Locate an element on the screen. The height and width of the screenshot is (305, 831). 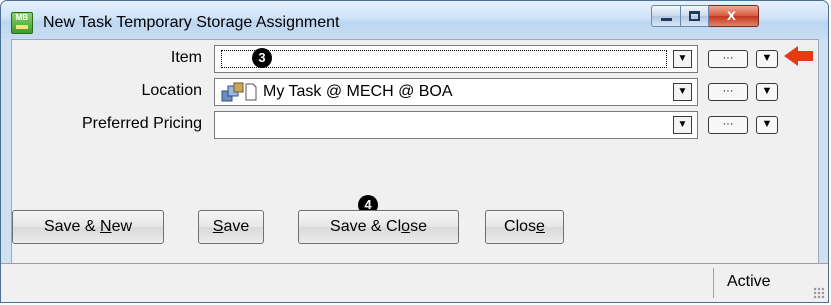
red-pointer-arrow-icon is located at coordinates (791, 56).